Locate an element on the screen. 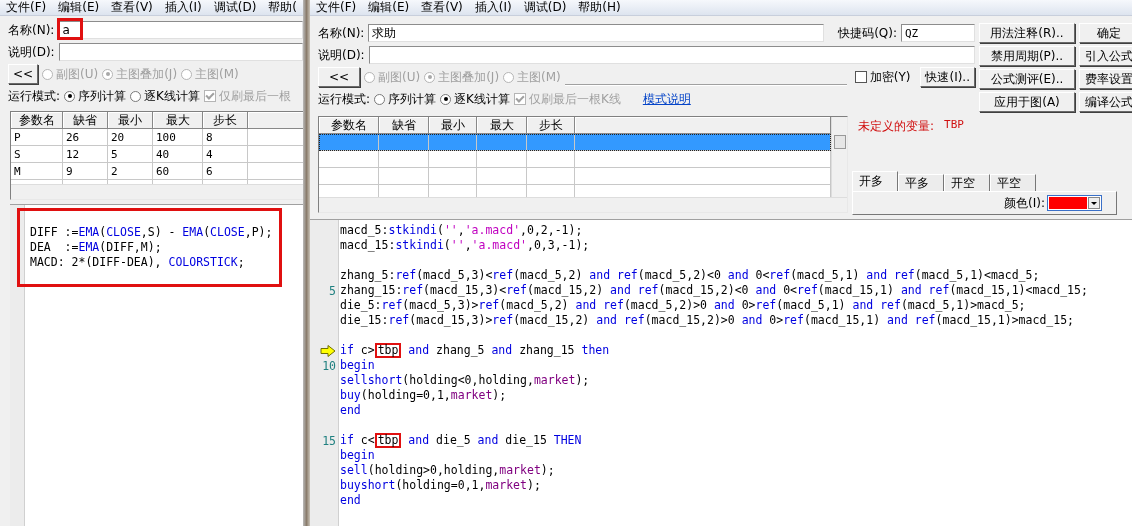 The width and height of the screenshot is (1132, 526). code-line: die_15:ref(macd_15,3)>ref(macd_15,2) and ref(macd_15,2)>0 and 0>ref(macd_15,1) and ref(macd_15,1)>macd_15; is located at coordinates (706, 320).